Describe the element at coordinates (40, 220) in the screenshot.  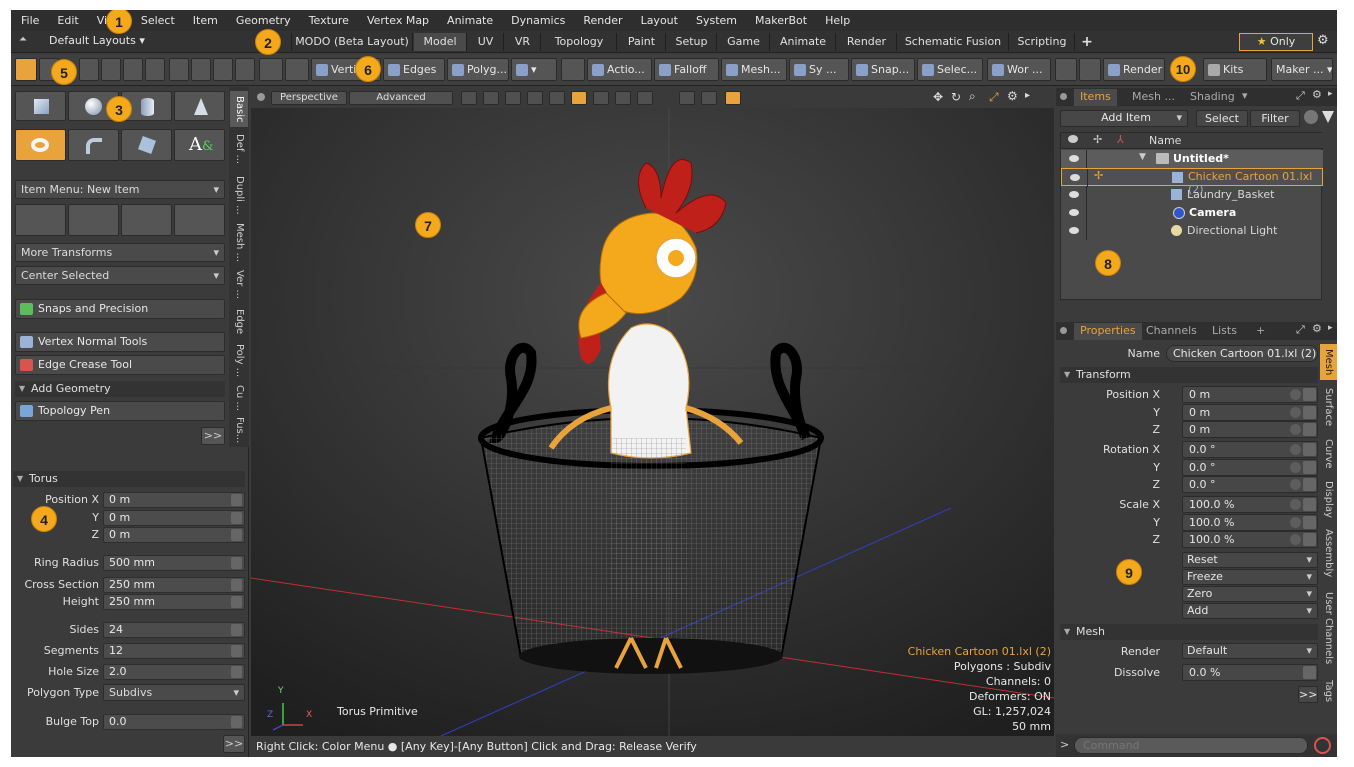
I see `transform-button` at that location.